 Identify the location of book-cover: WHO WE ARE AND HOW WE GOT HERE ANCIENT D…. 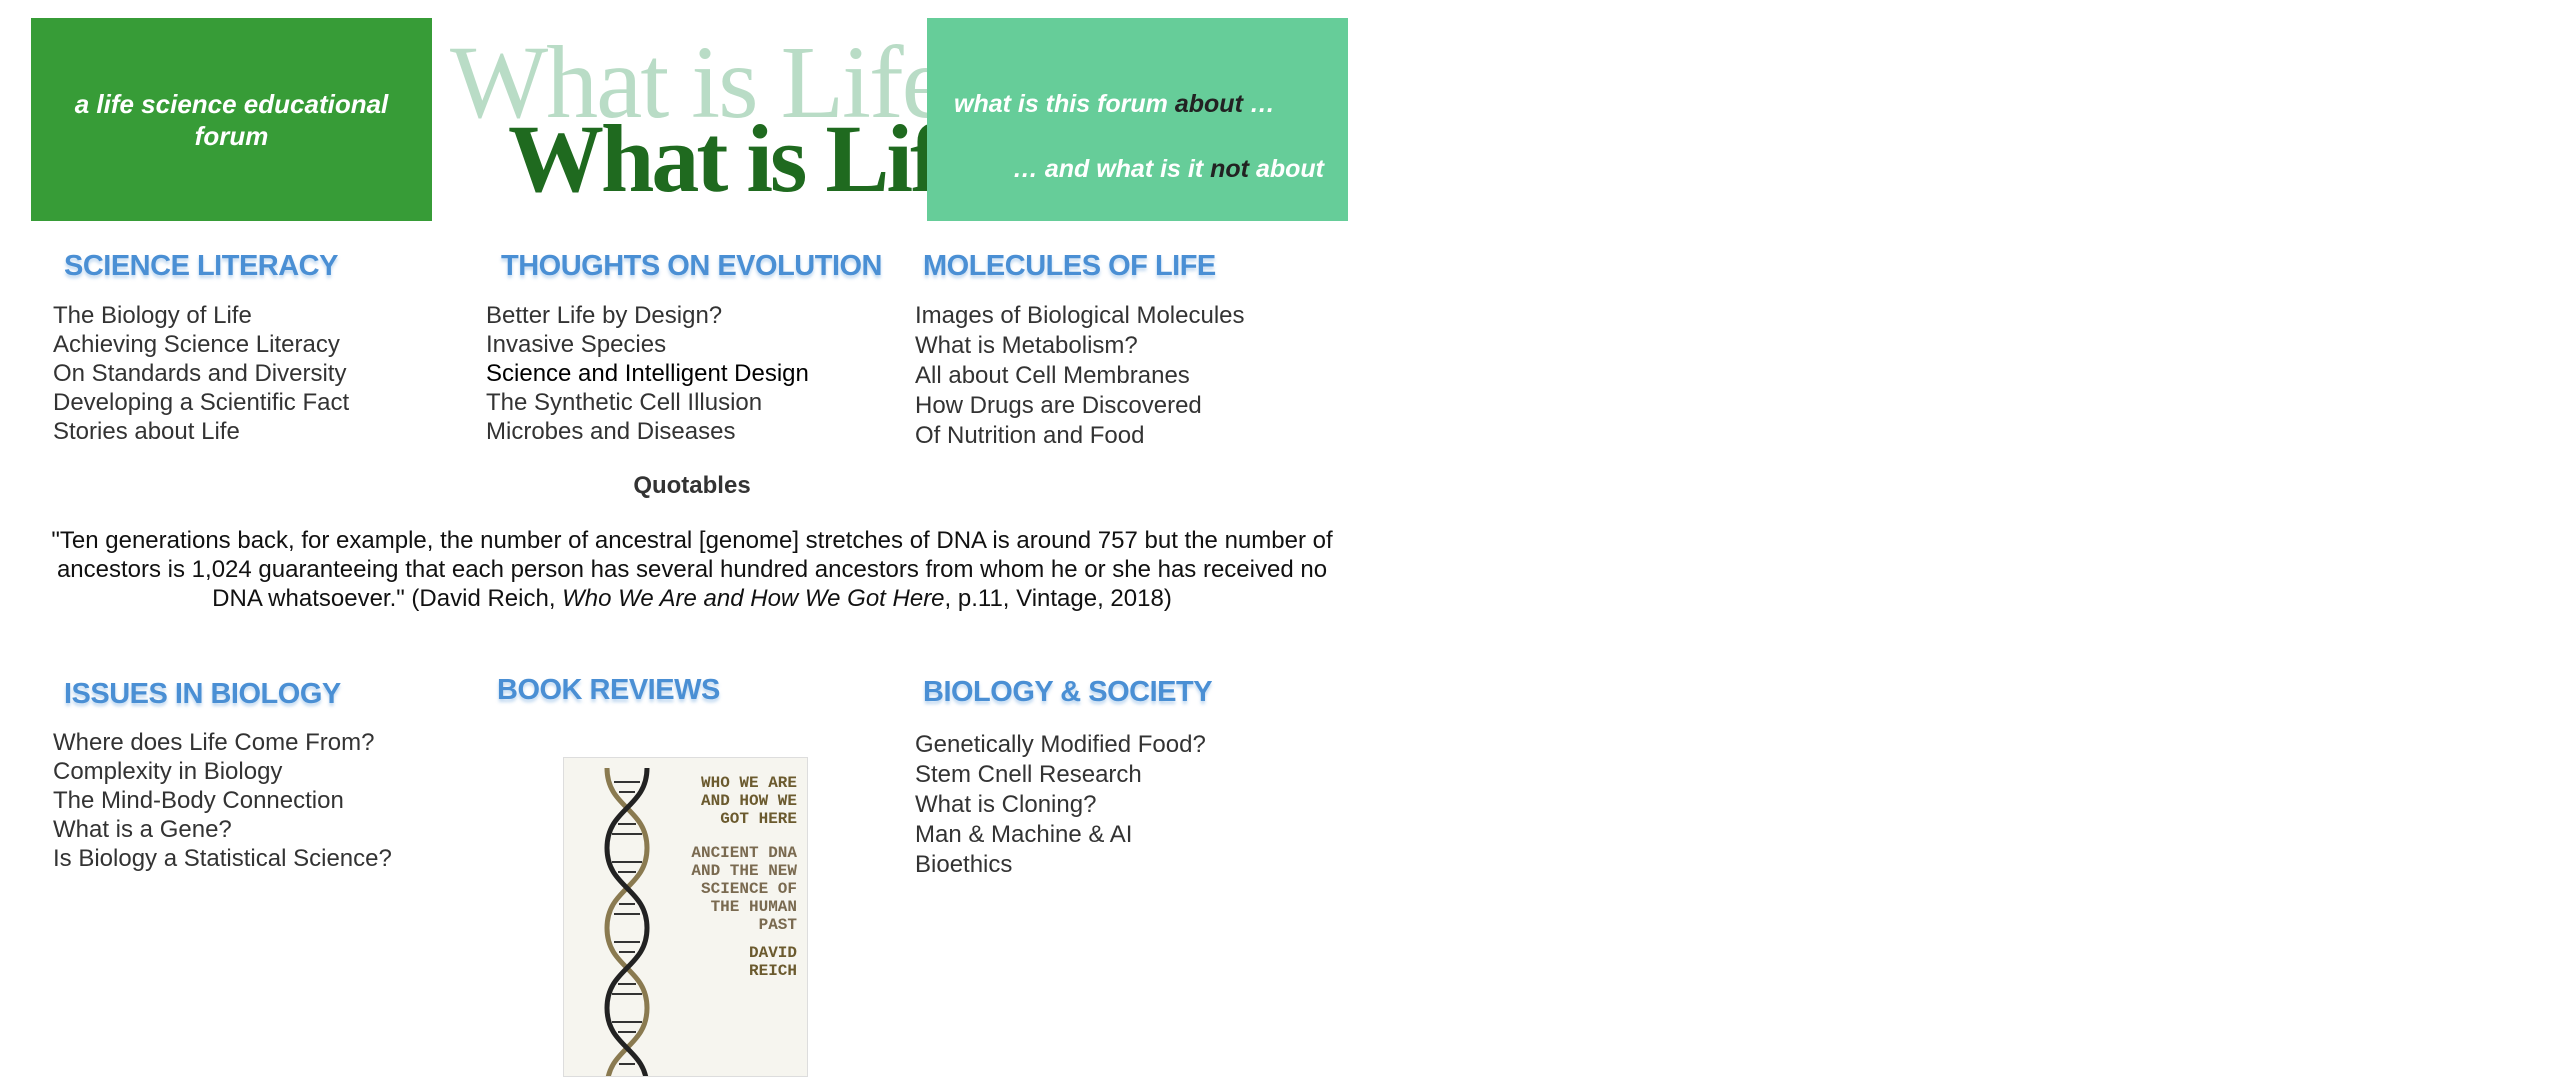
(685, 917).